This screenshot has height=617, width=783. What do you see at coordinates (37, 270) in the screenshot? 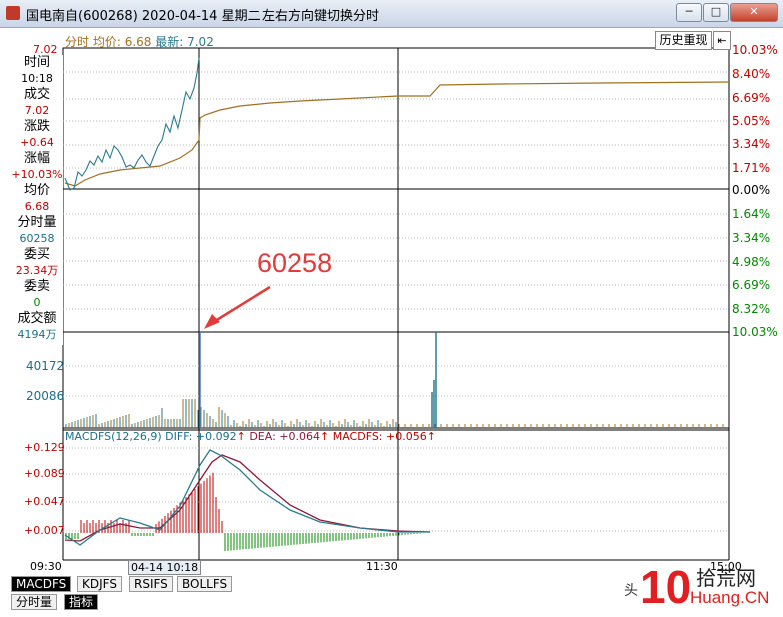
I see `info-value: 23.34万` at bounding box center [37, 270].